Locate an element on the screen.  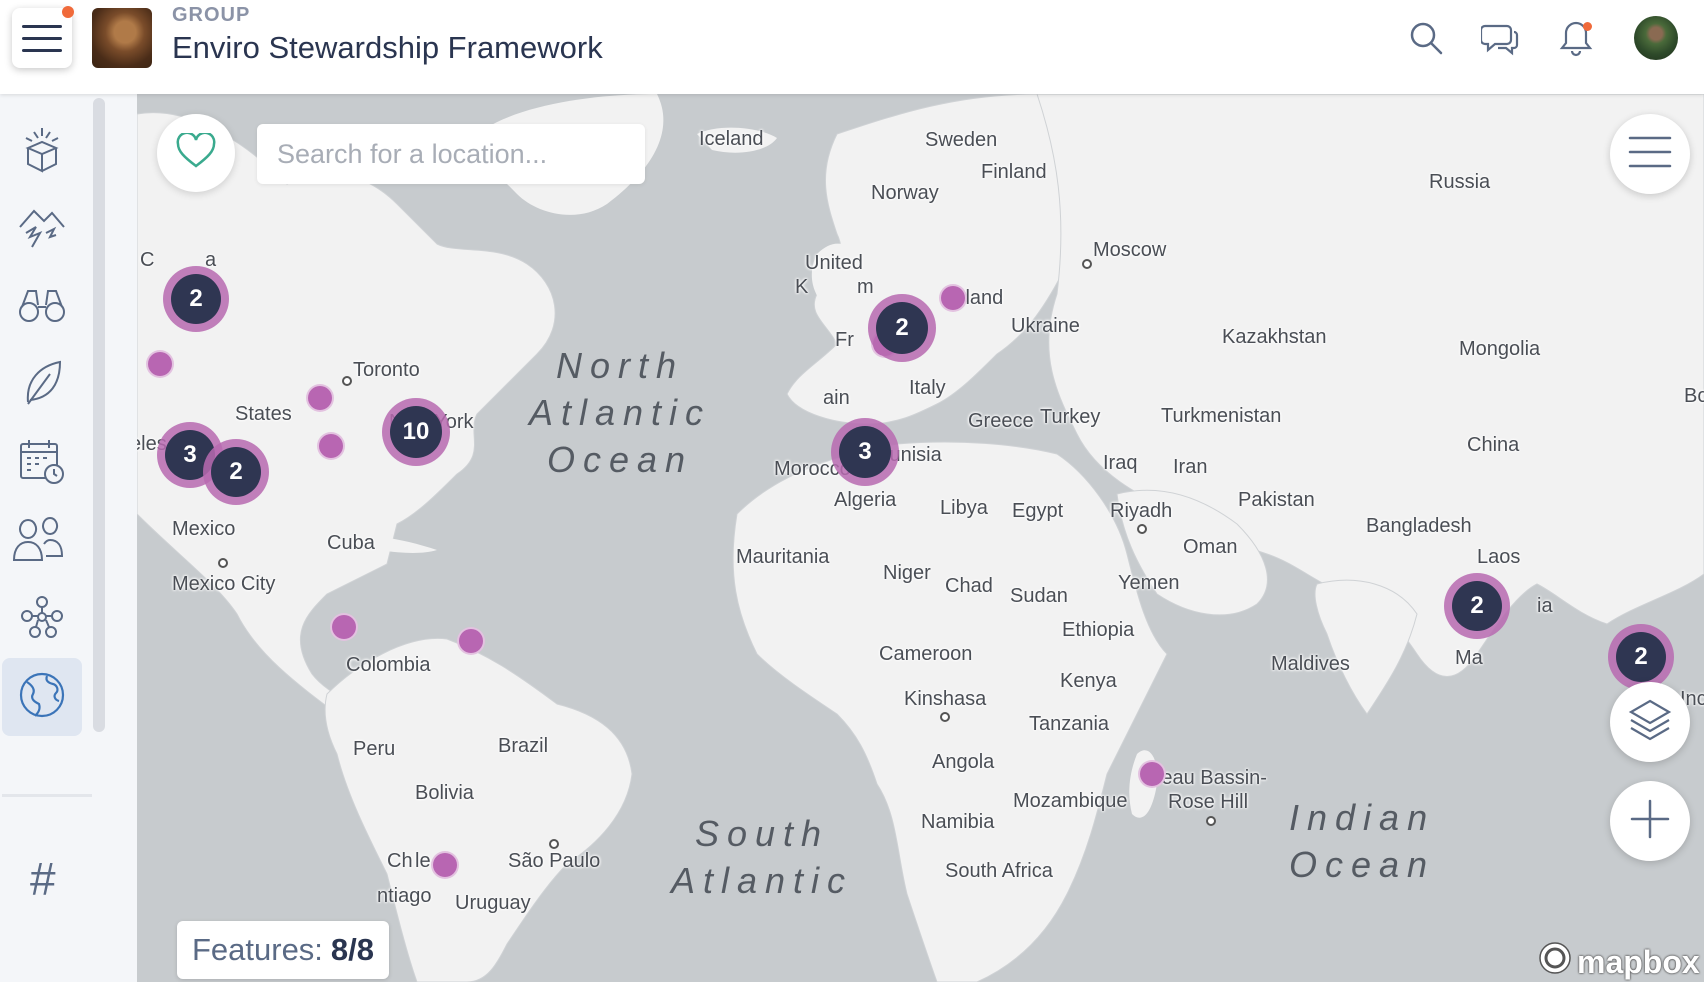
place-label: São Paulo is located at coordinates (554, 861).